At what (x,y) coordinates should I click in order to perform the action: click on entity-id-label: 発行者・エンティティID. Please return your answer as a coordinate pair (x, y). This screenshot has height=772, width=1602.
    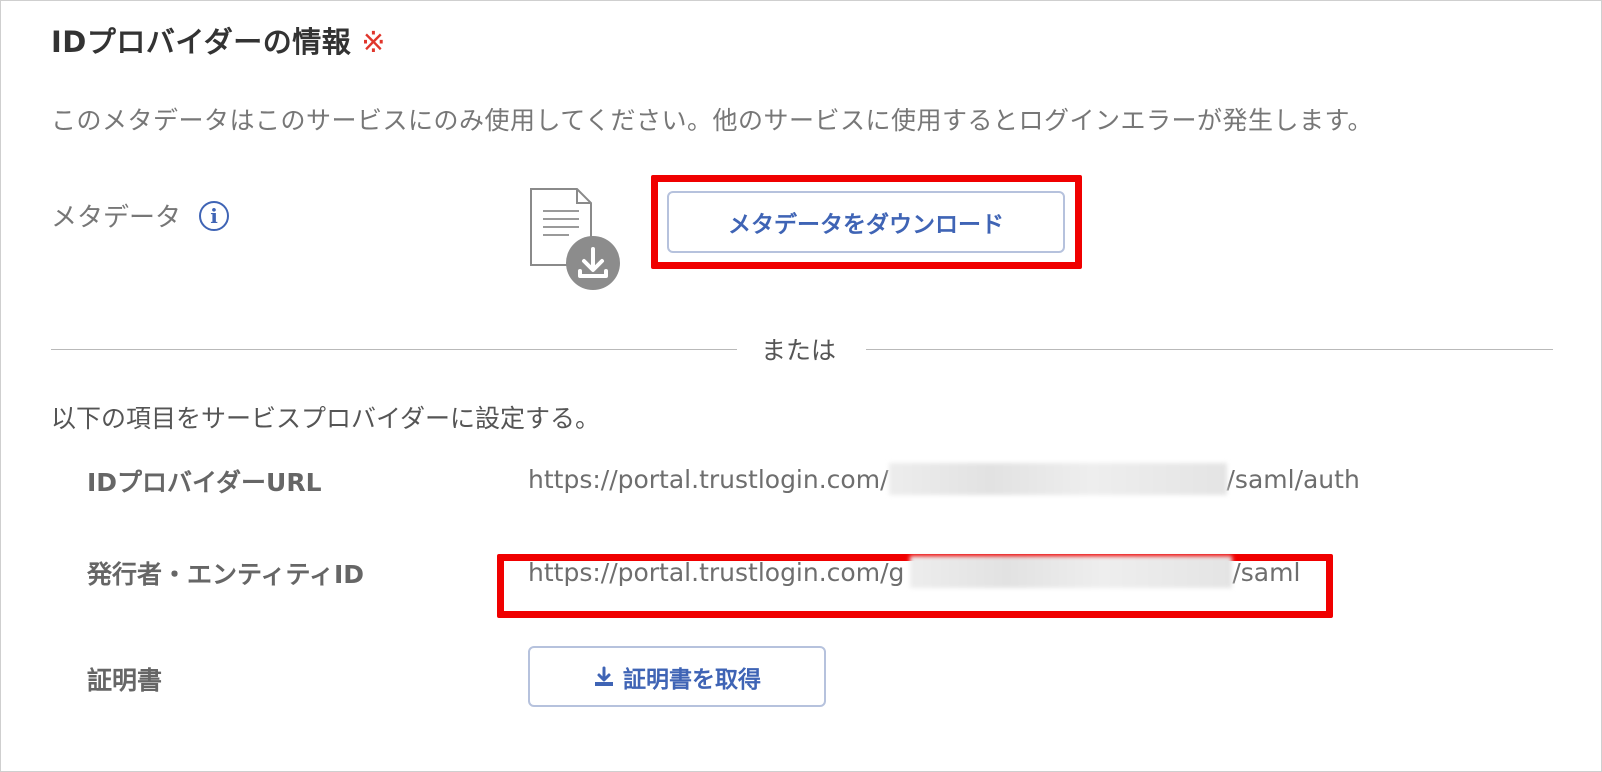
    Looking at the image, I should click on (226, 574).